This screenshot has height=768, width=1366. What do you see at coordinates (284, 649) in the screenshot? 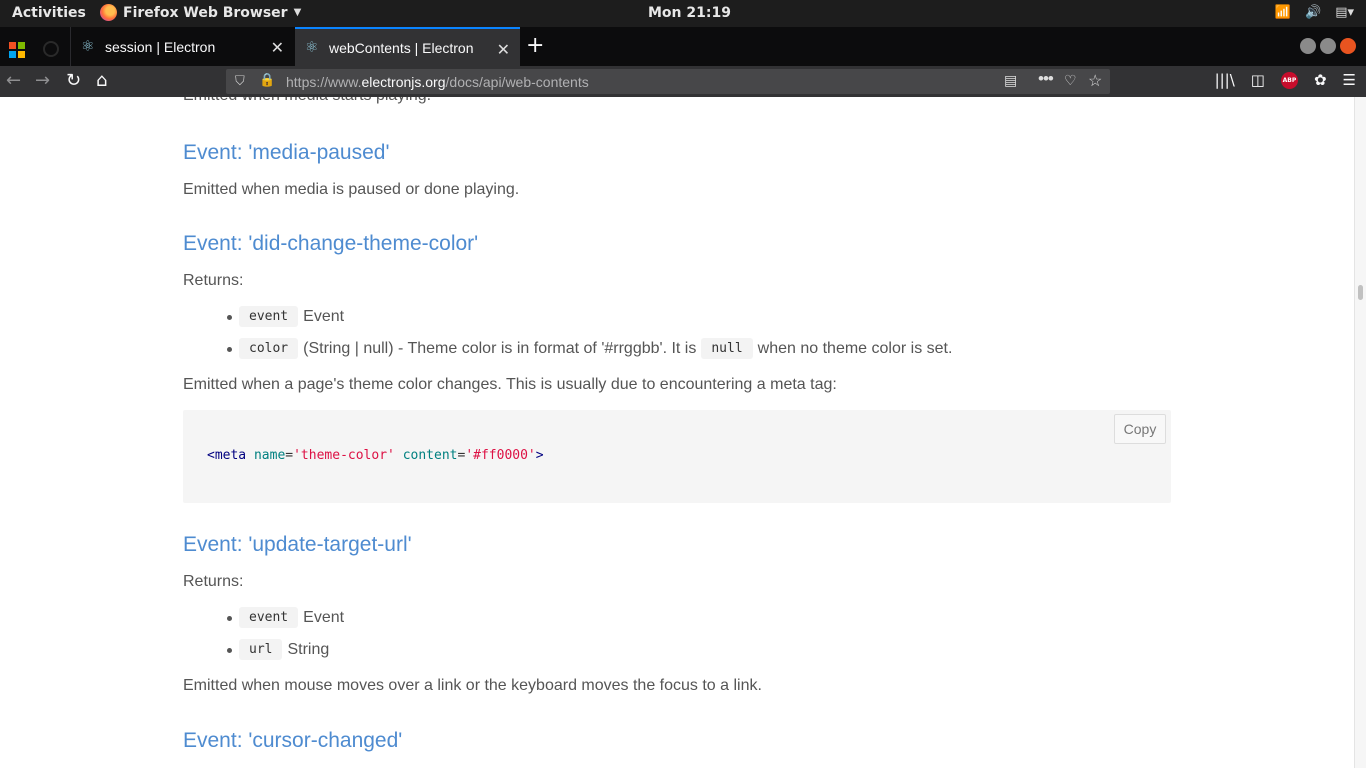
I see `list-item: url String` at bounding box center [284, 649].